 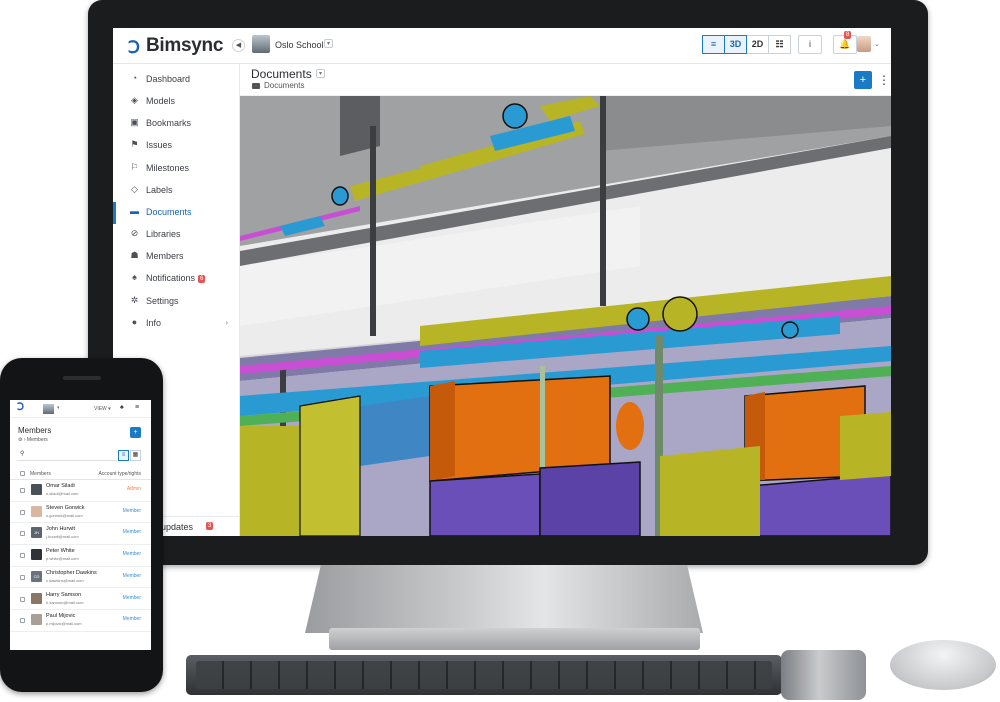 What do you see at coordinates (757, 44) in the screenshot?
I see `view-2d-button: 2D` at bounding box center [757, 44].